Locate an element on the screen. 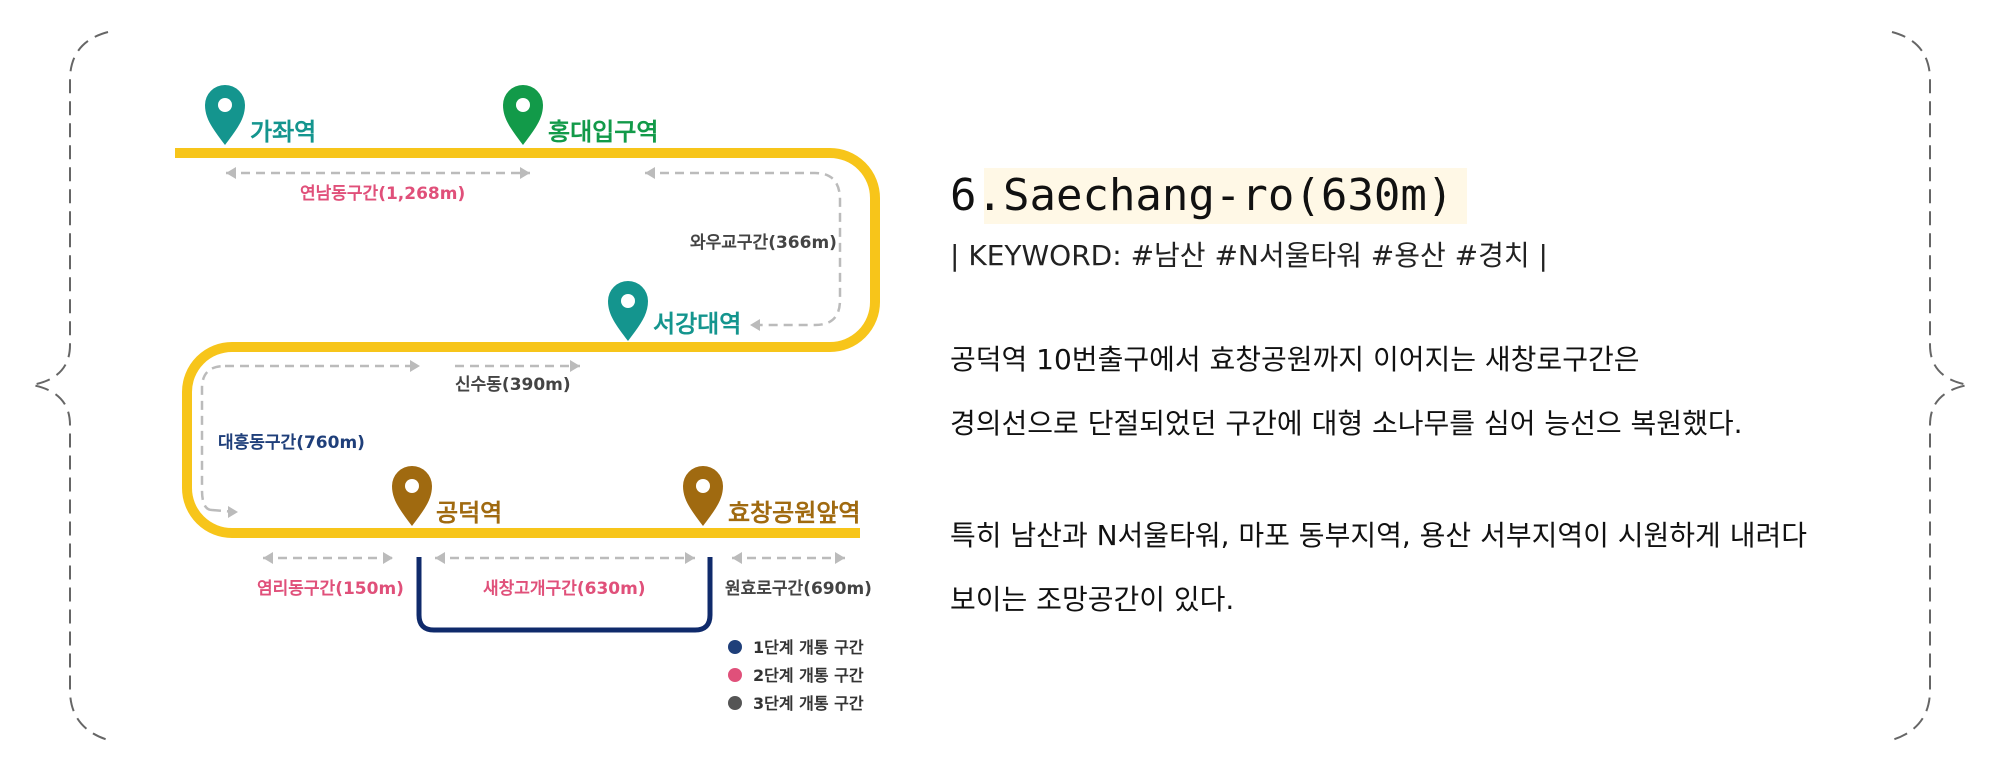  legend-dot-stage1 is located at coordinates (735, 647).